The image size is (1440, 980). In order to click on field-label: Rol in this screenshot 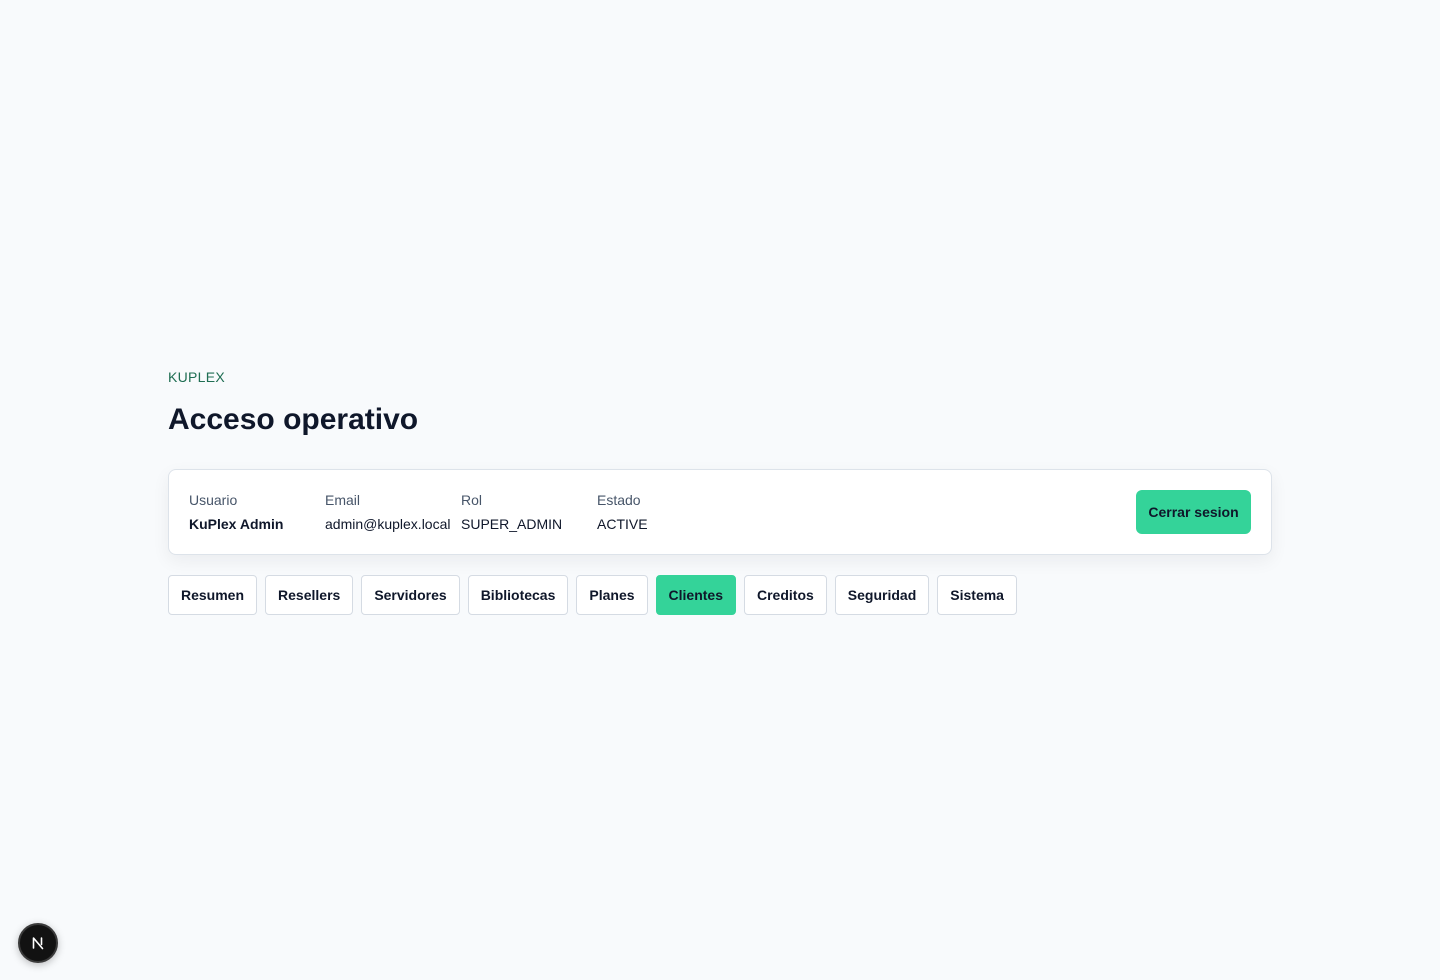, I will do `click(472, 500)`.